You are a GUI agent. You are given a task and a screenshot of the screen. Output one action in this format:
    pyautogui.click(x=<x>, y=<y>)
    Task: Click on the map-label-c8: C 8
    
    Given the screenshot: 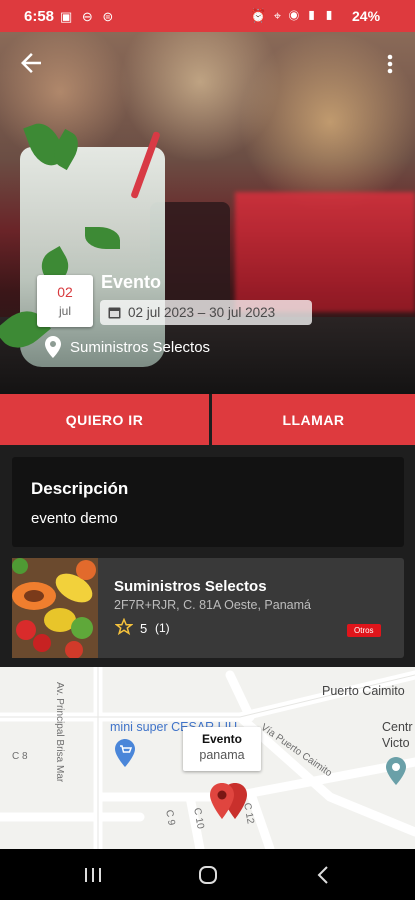 What is the action you would take?
    pyautogui.click(x=20, y=756)
    